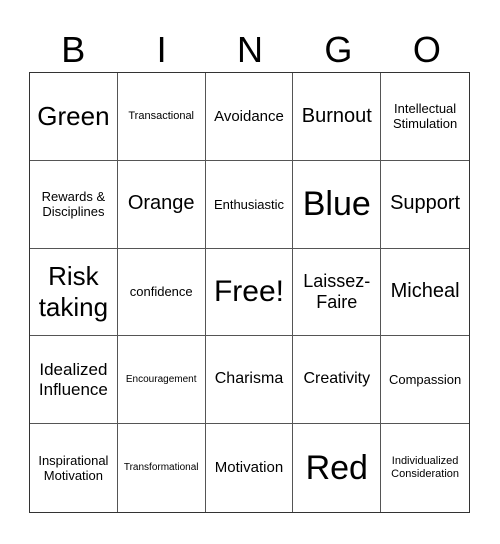 This screenshot has height=544, width=500. I want to click on bingo-cell: Intellectual Stimulation, so click(425, 117).